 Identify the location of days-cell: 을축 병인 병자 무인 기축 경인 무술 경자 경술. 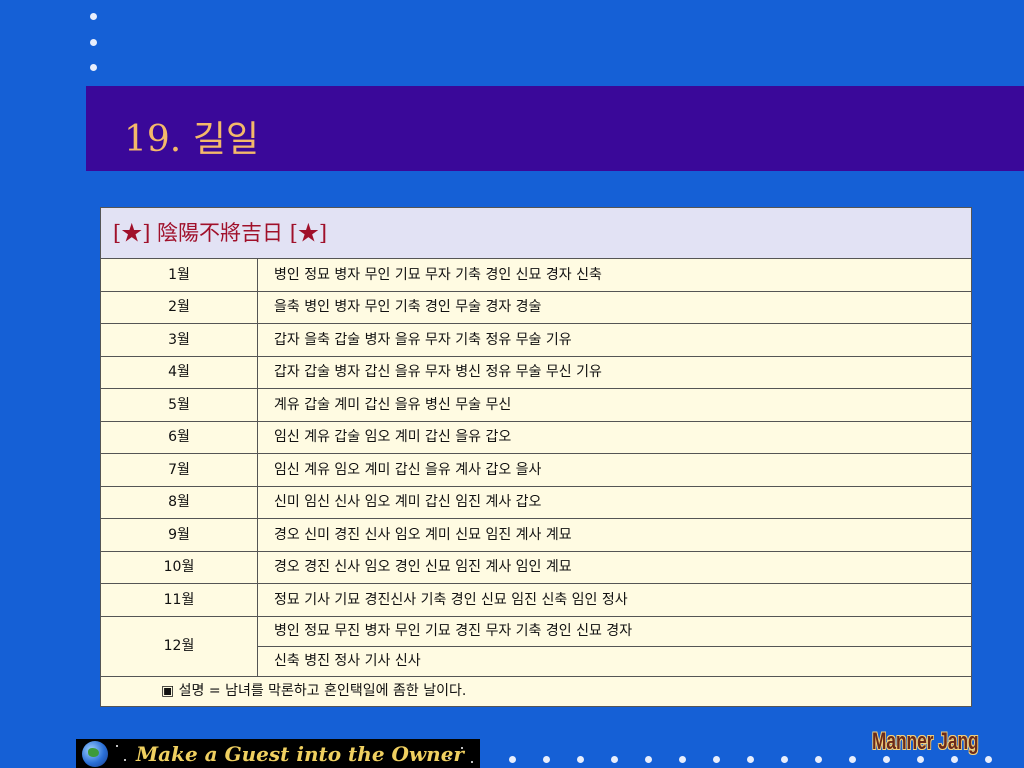
(614, 307).